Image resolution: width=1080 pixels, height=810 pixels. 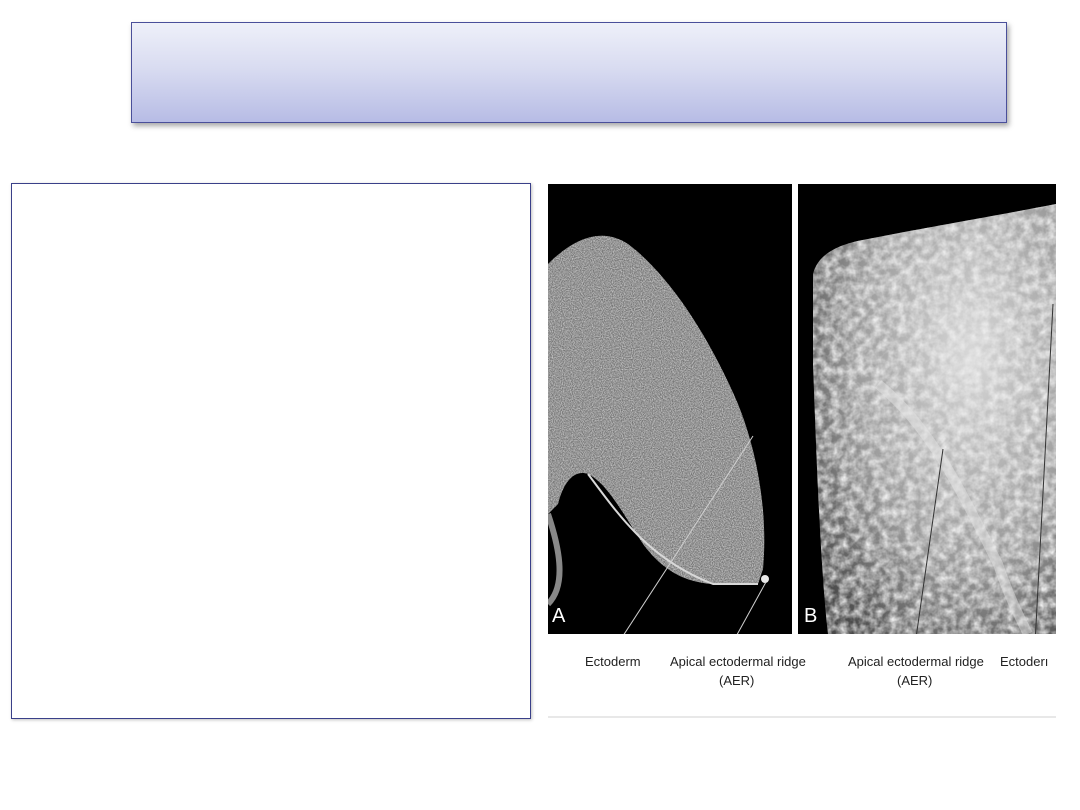 I want to click on panel-b: B, so click(x=927, y=422).